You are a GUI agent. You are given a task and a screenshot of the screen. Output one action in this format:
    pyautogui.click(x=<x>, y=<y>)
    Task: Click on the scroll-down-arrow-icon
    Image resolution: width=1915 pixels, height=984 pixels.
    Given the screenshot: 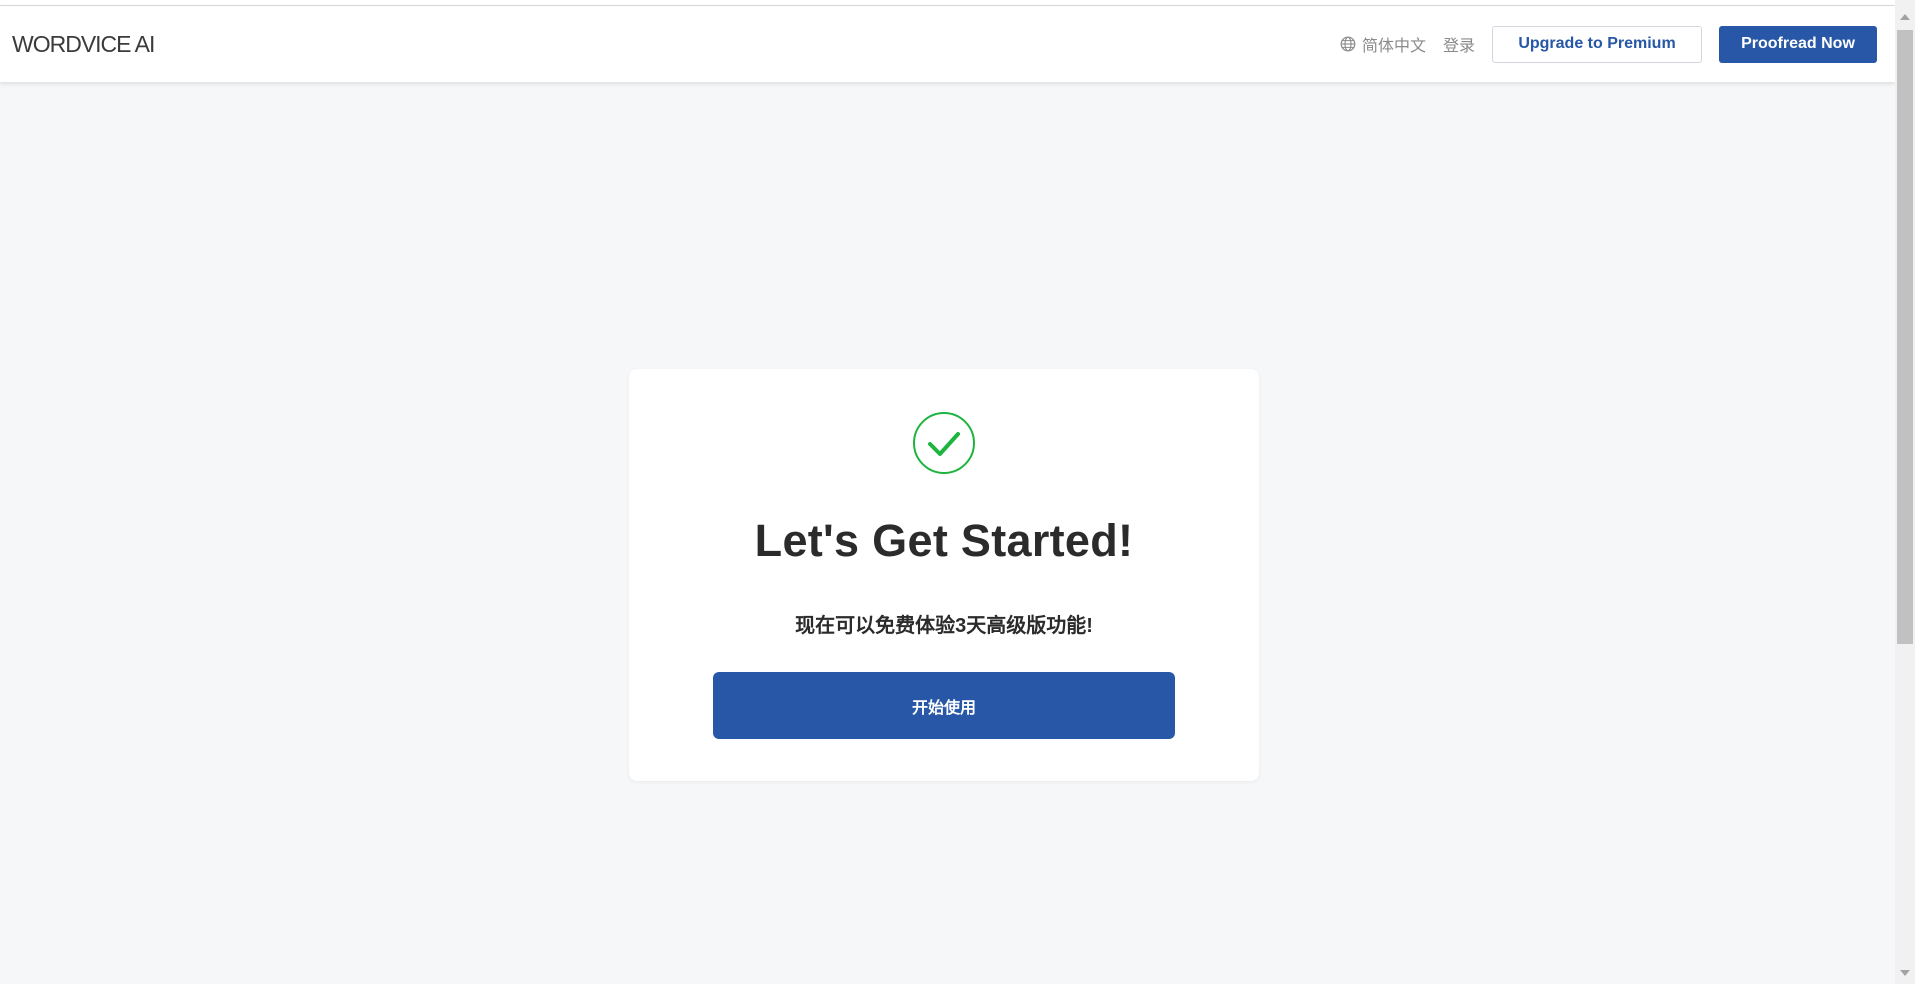 What is the action you would take?
    pyautogui.click(x=1905, y=973)
    